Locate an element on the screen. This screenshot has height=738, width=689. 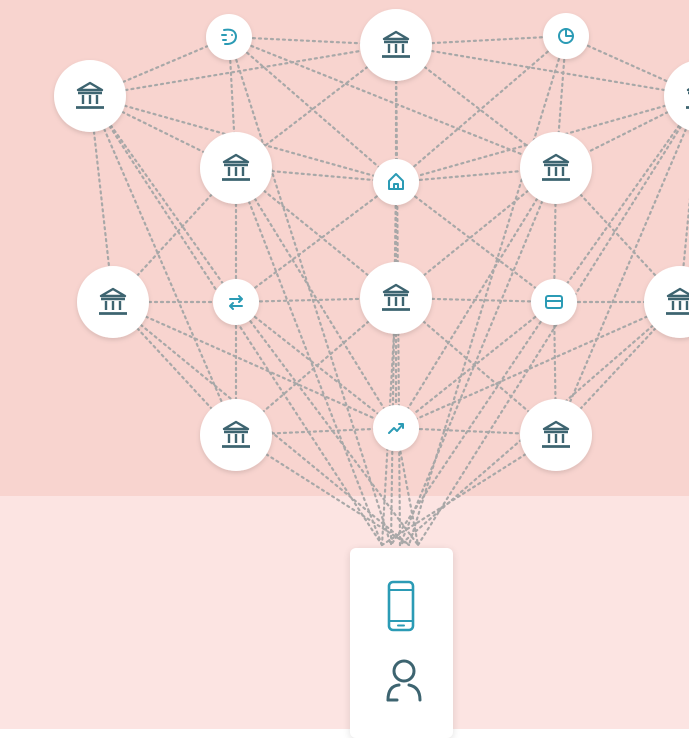
user-device-card is located at coordinates (401, 643).